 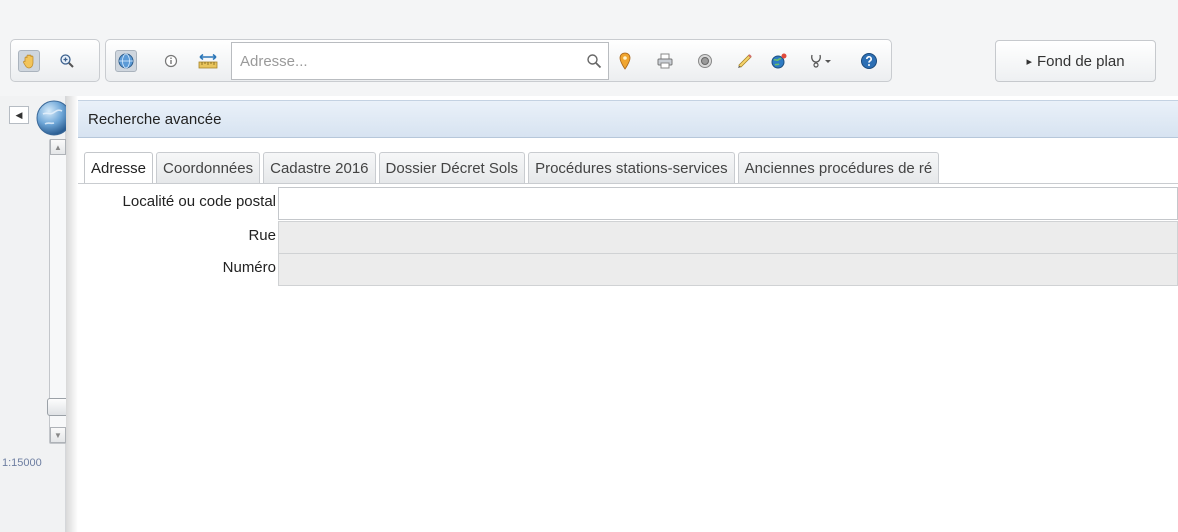 I want to click on fond-de-plan-button: ▸ Fond de plan, so click(x=1075, y=61).